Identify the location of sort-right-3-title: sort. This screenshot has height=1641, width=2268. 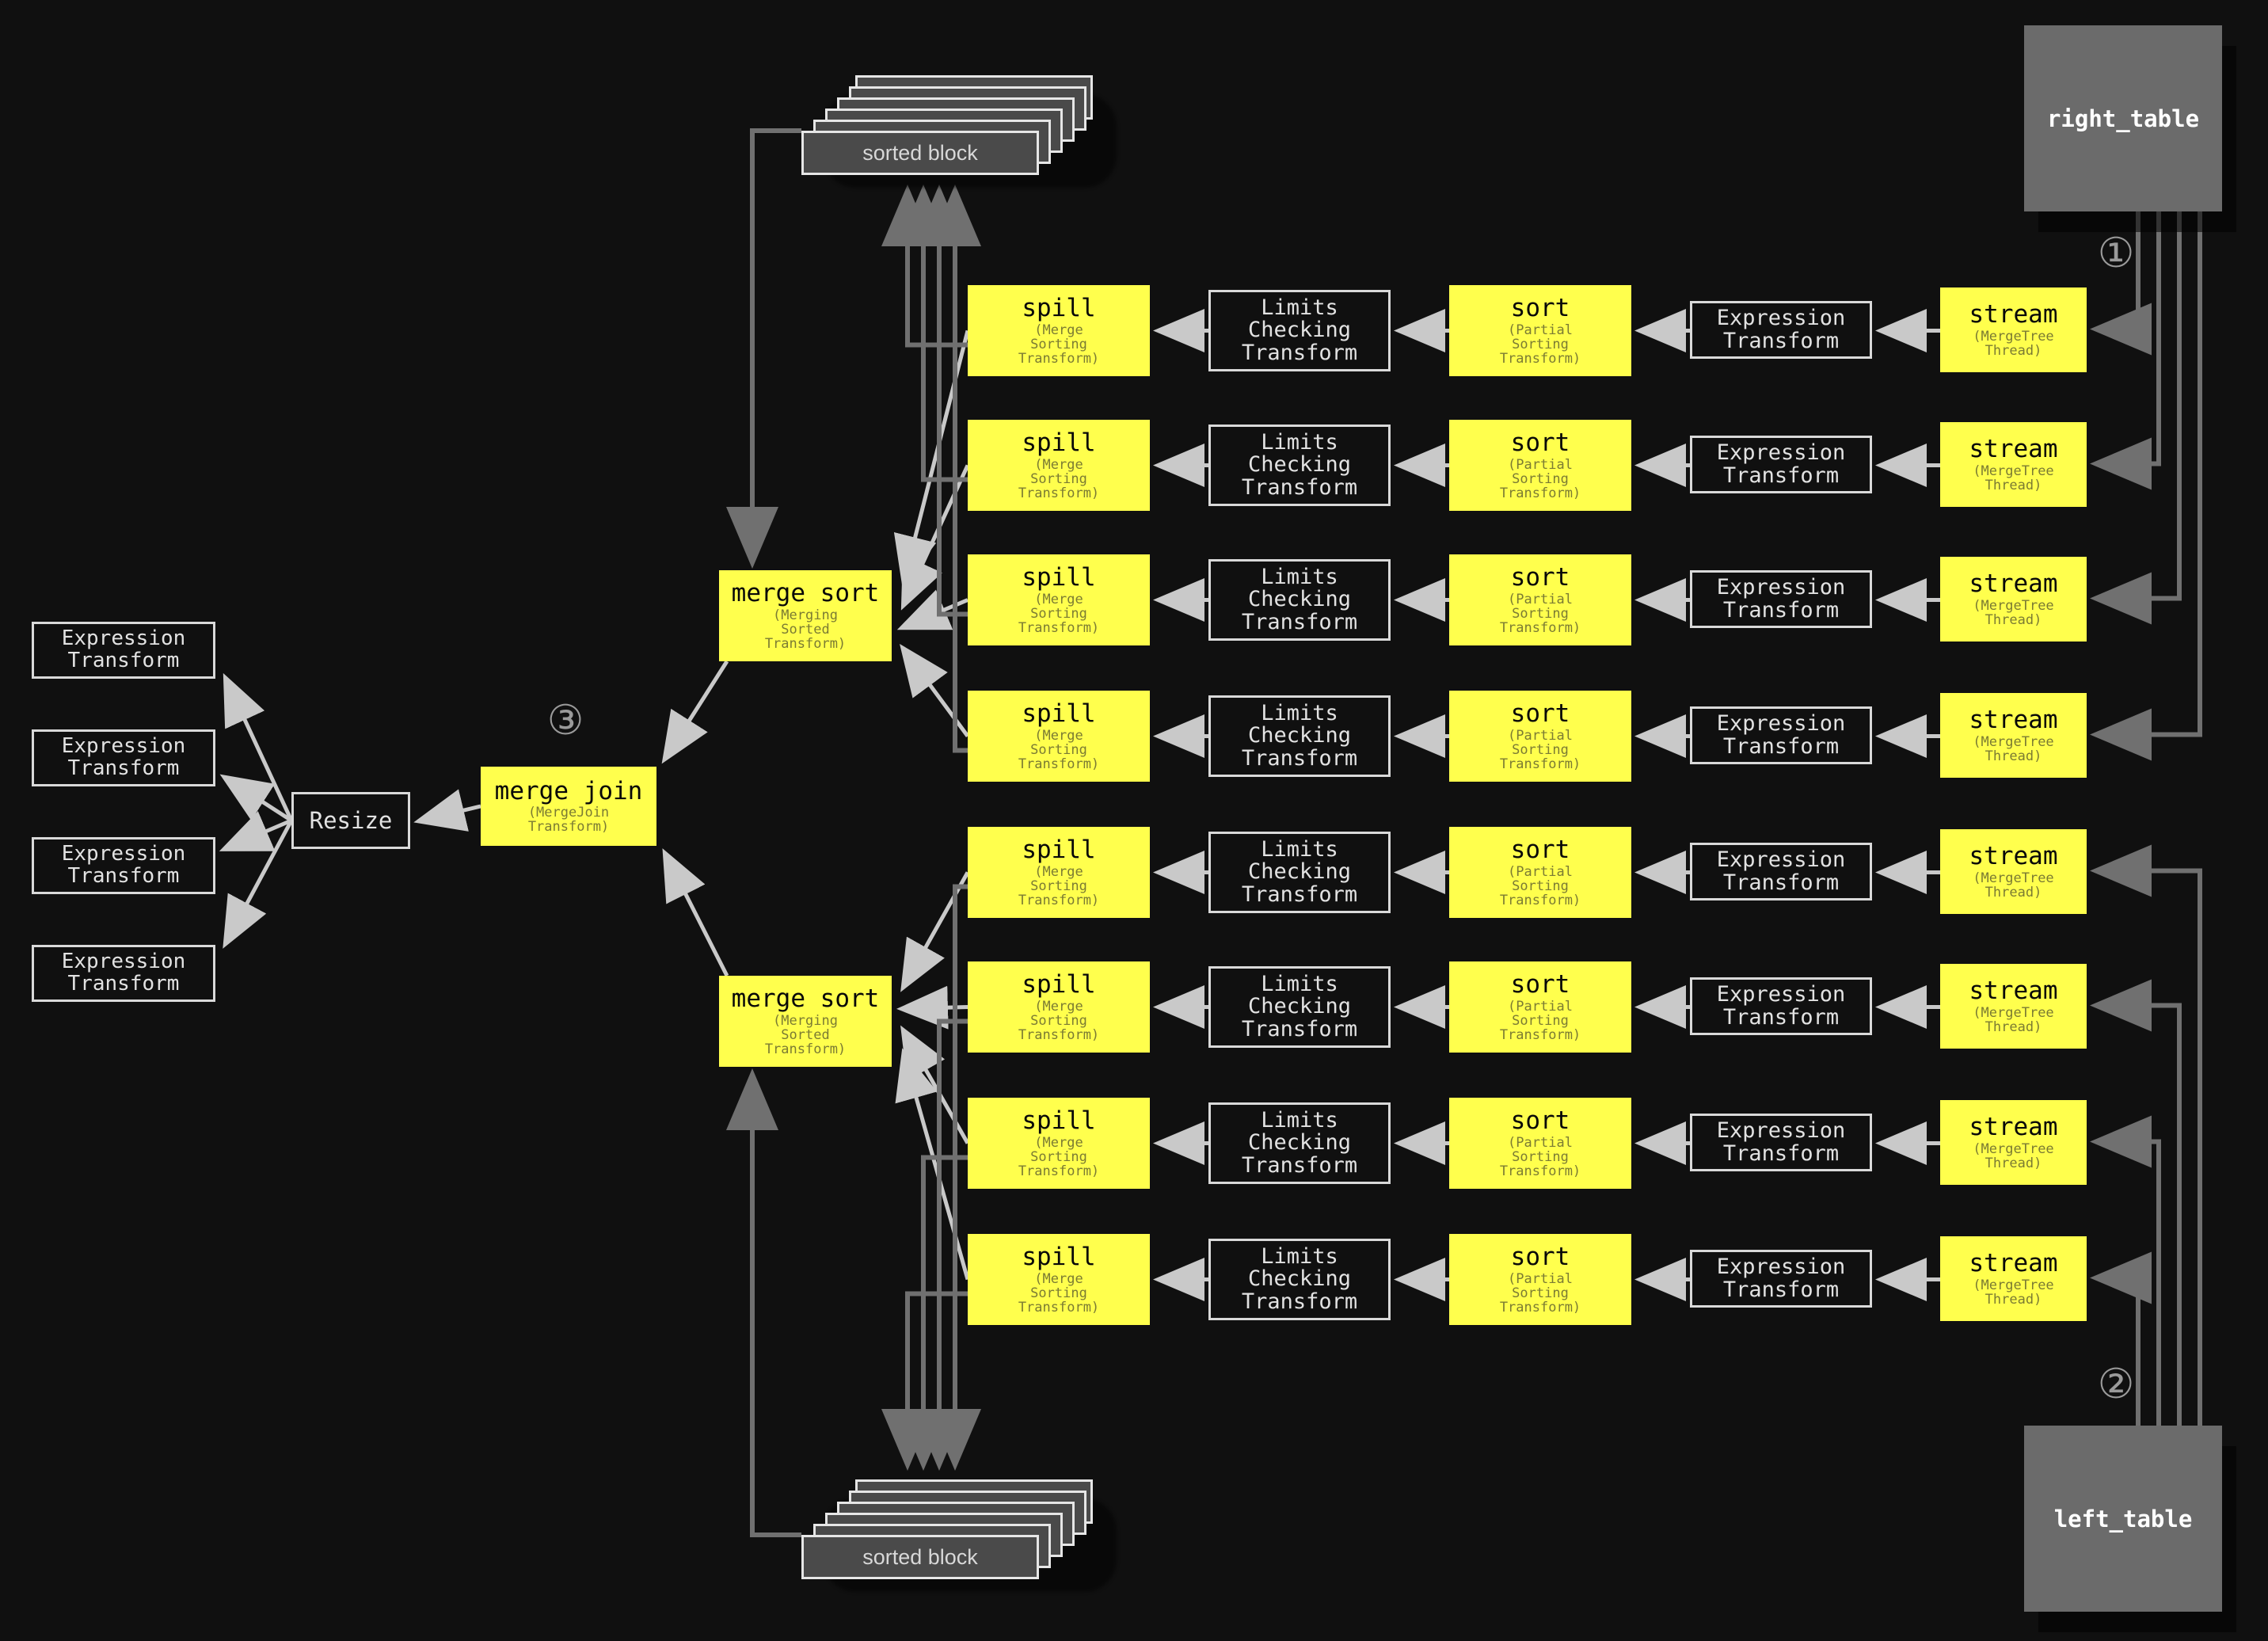
(1540, 714).